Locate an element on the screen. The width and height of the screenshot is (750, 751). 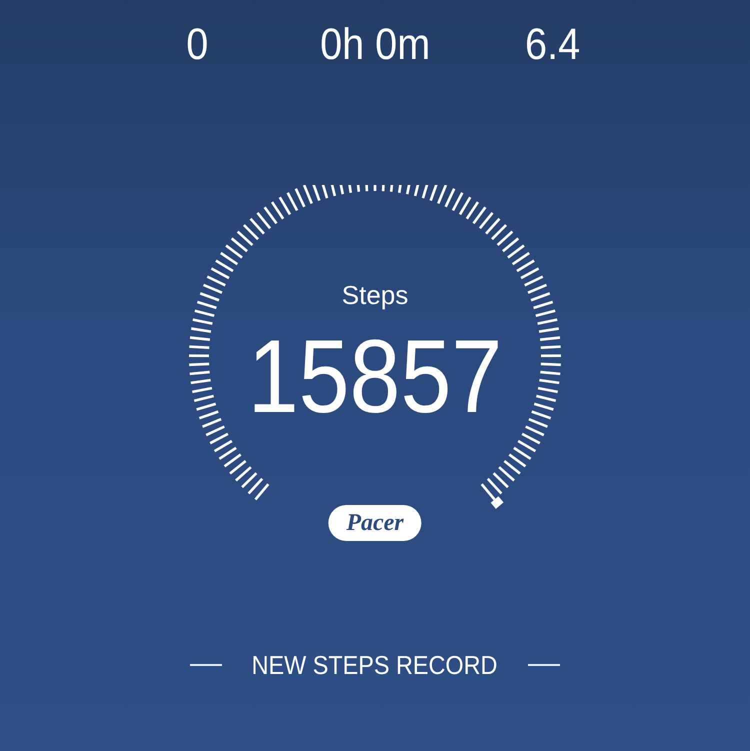
stat-value: 0 is located at coordinates (197, 45).